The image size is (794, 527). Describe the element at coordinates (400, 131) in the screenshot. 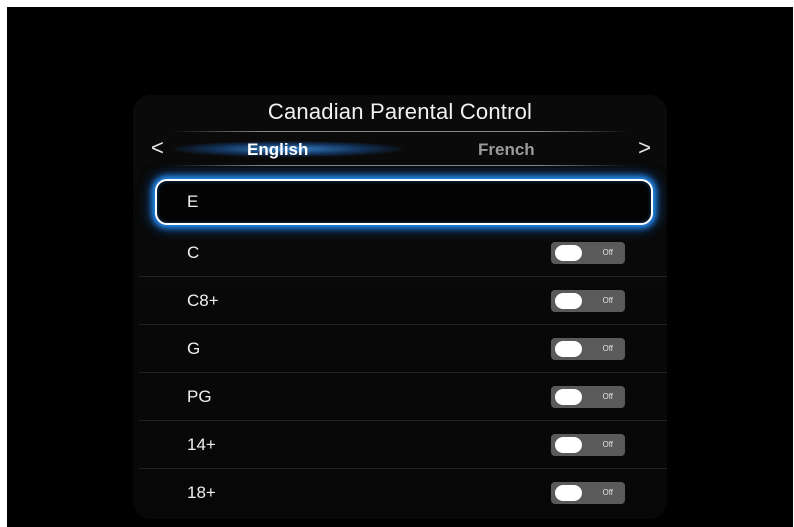

I see `language-divider-top` at that location.